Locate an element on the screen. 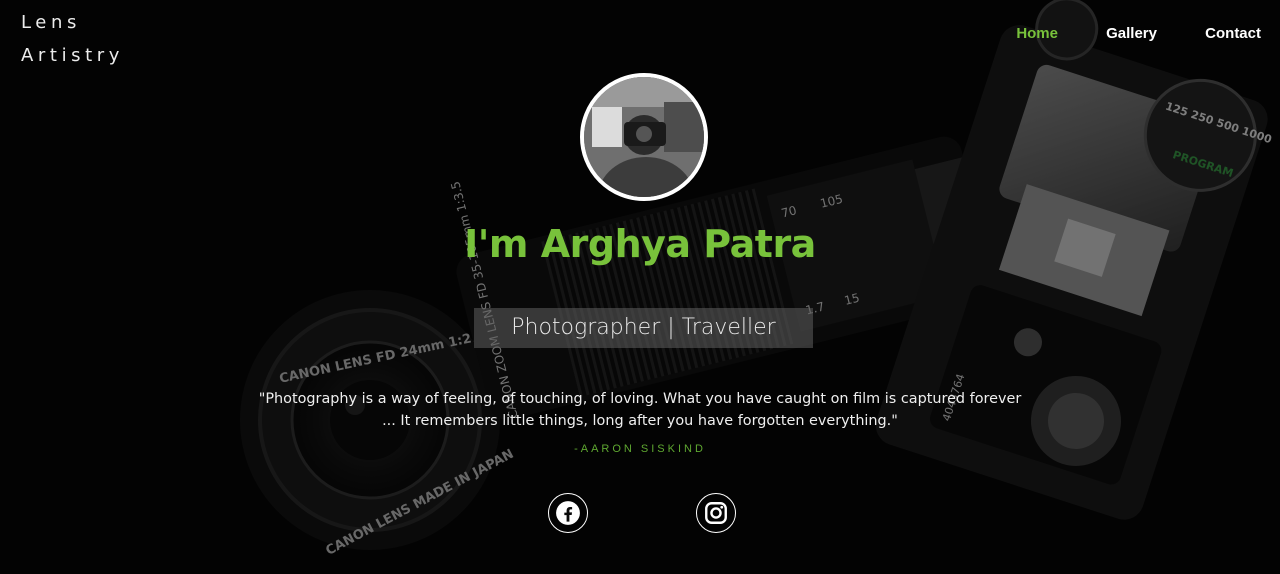 The width and height of the screenshot is (1280, 574). hero-name: I'm Arghya Patra is located at coordinates (640, 244).